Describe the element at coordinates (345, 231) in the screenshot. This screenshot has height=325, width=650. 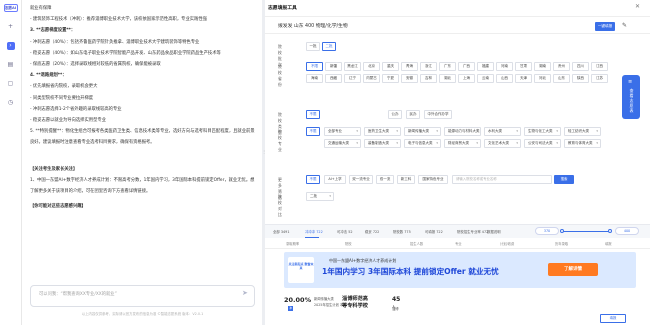
I see `tab-risk: 可冲击 52` at that location.